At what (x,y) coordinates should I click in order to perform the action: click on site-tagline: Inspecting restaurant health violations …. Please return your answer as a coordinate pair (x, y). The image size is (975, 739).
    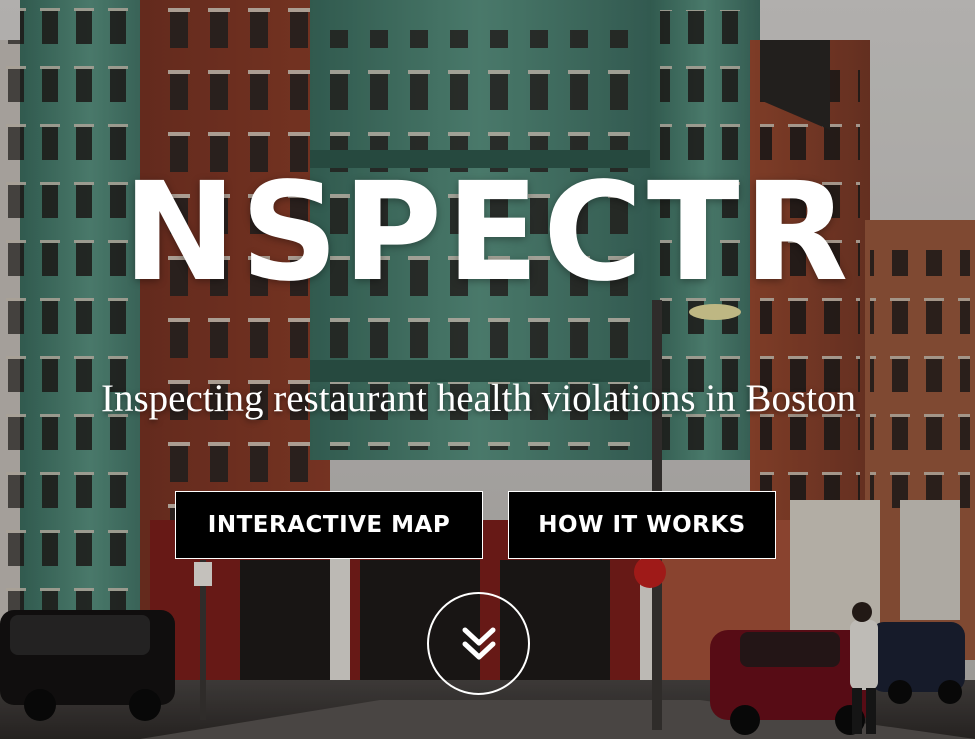
    Looking at the image, I should click on (478, 398).